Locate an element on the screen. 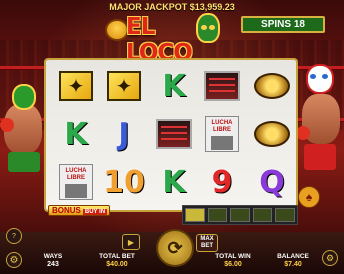  spins-counter: SPINS 18 is located at coordinates (283, 24).